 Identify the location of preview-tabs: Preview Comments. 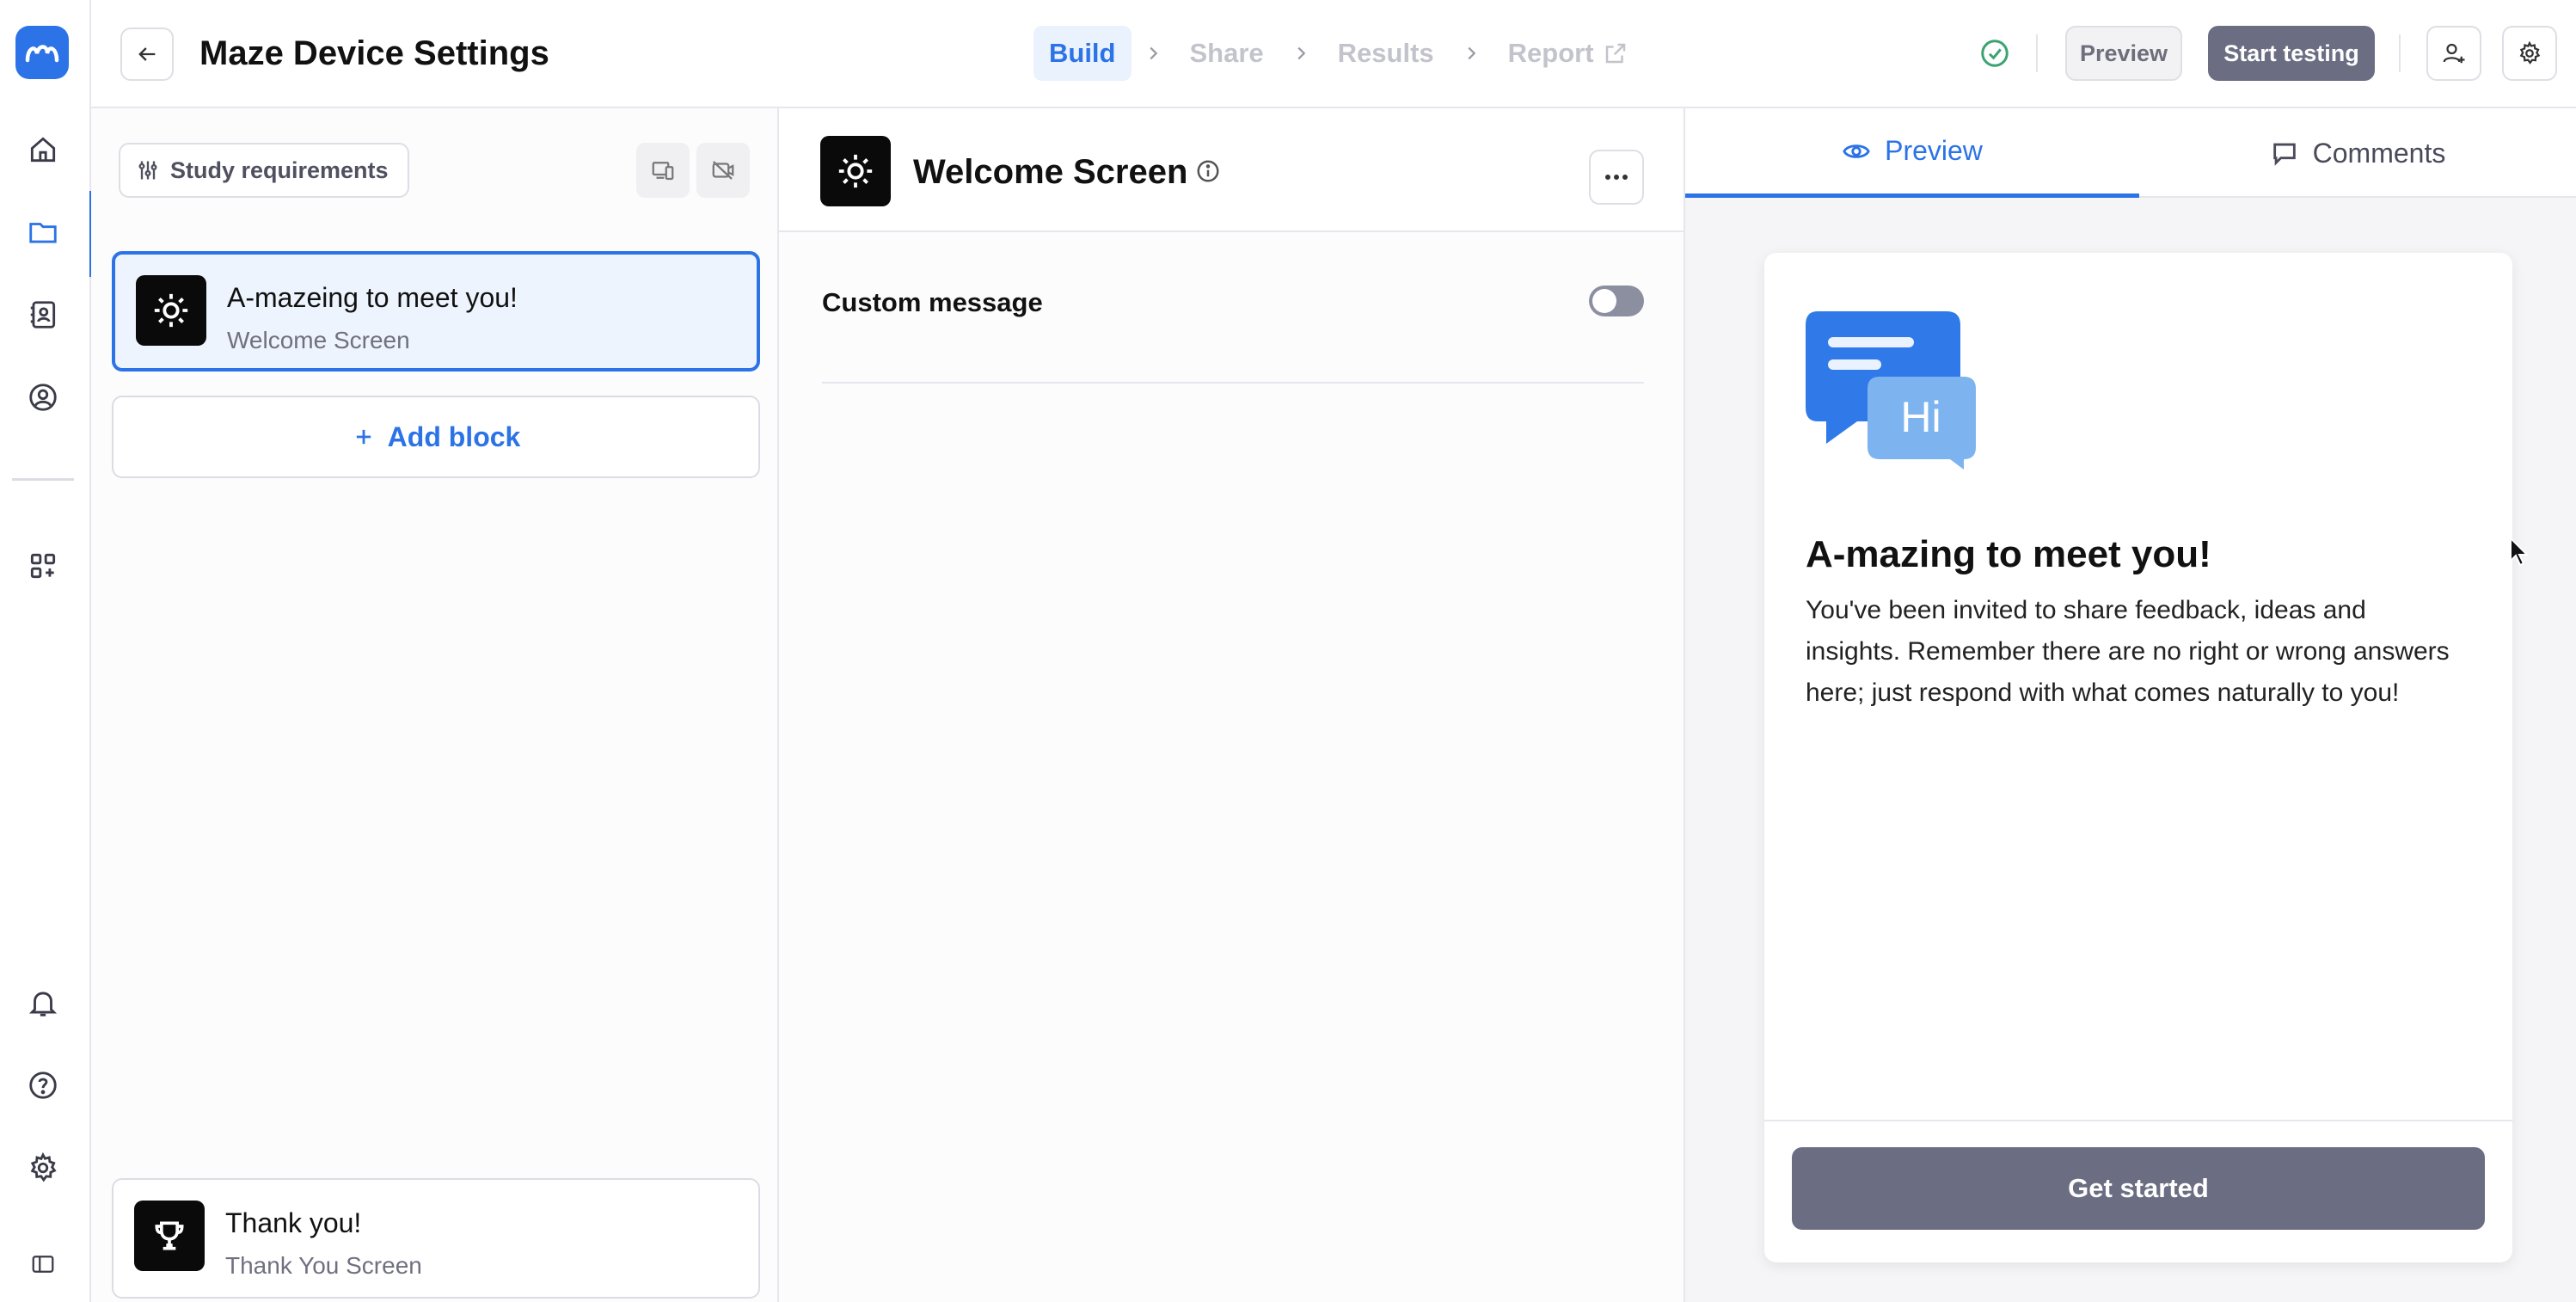
(2130, 153).